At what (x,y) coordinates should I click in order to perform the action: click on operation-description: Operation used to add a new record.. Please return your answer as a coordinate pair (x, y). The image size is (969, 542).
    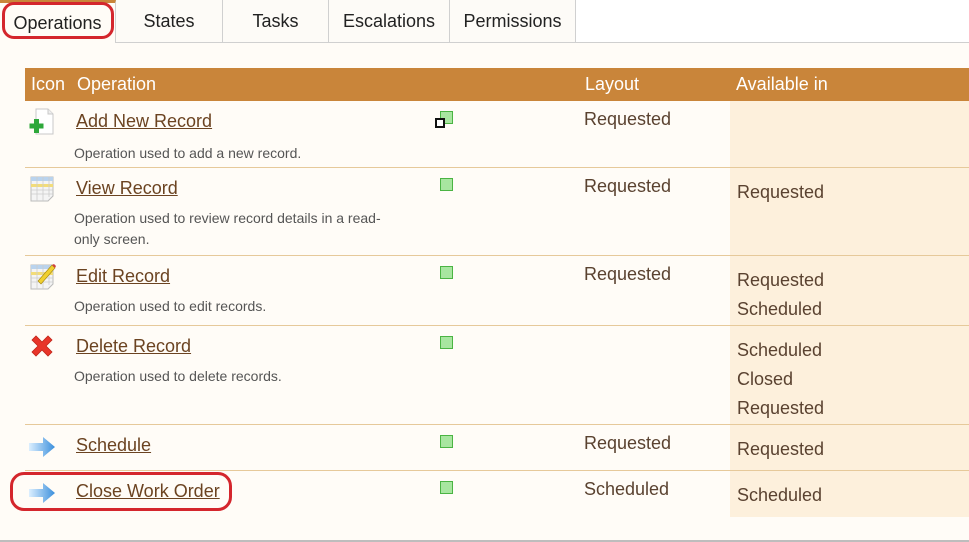
    Looking at the image, I should click on (188, 153).